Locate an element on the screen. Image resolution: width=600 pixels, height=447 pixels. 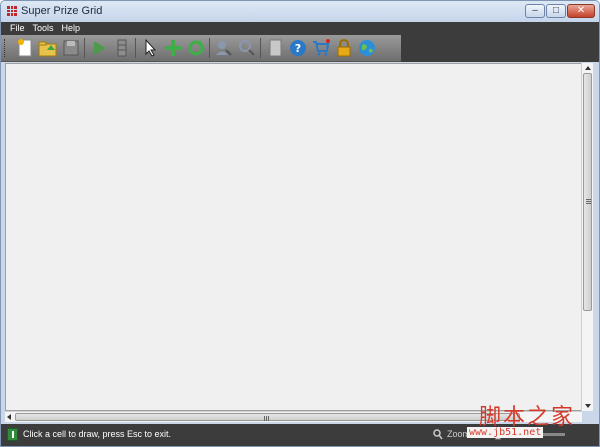
page-button is located at coordinates (274, 48).